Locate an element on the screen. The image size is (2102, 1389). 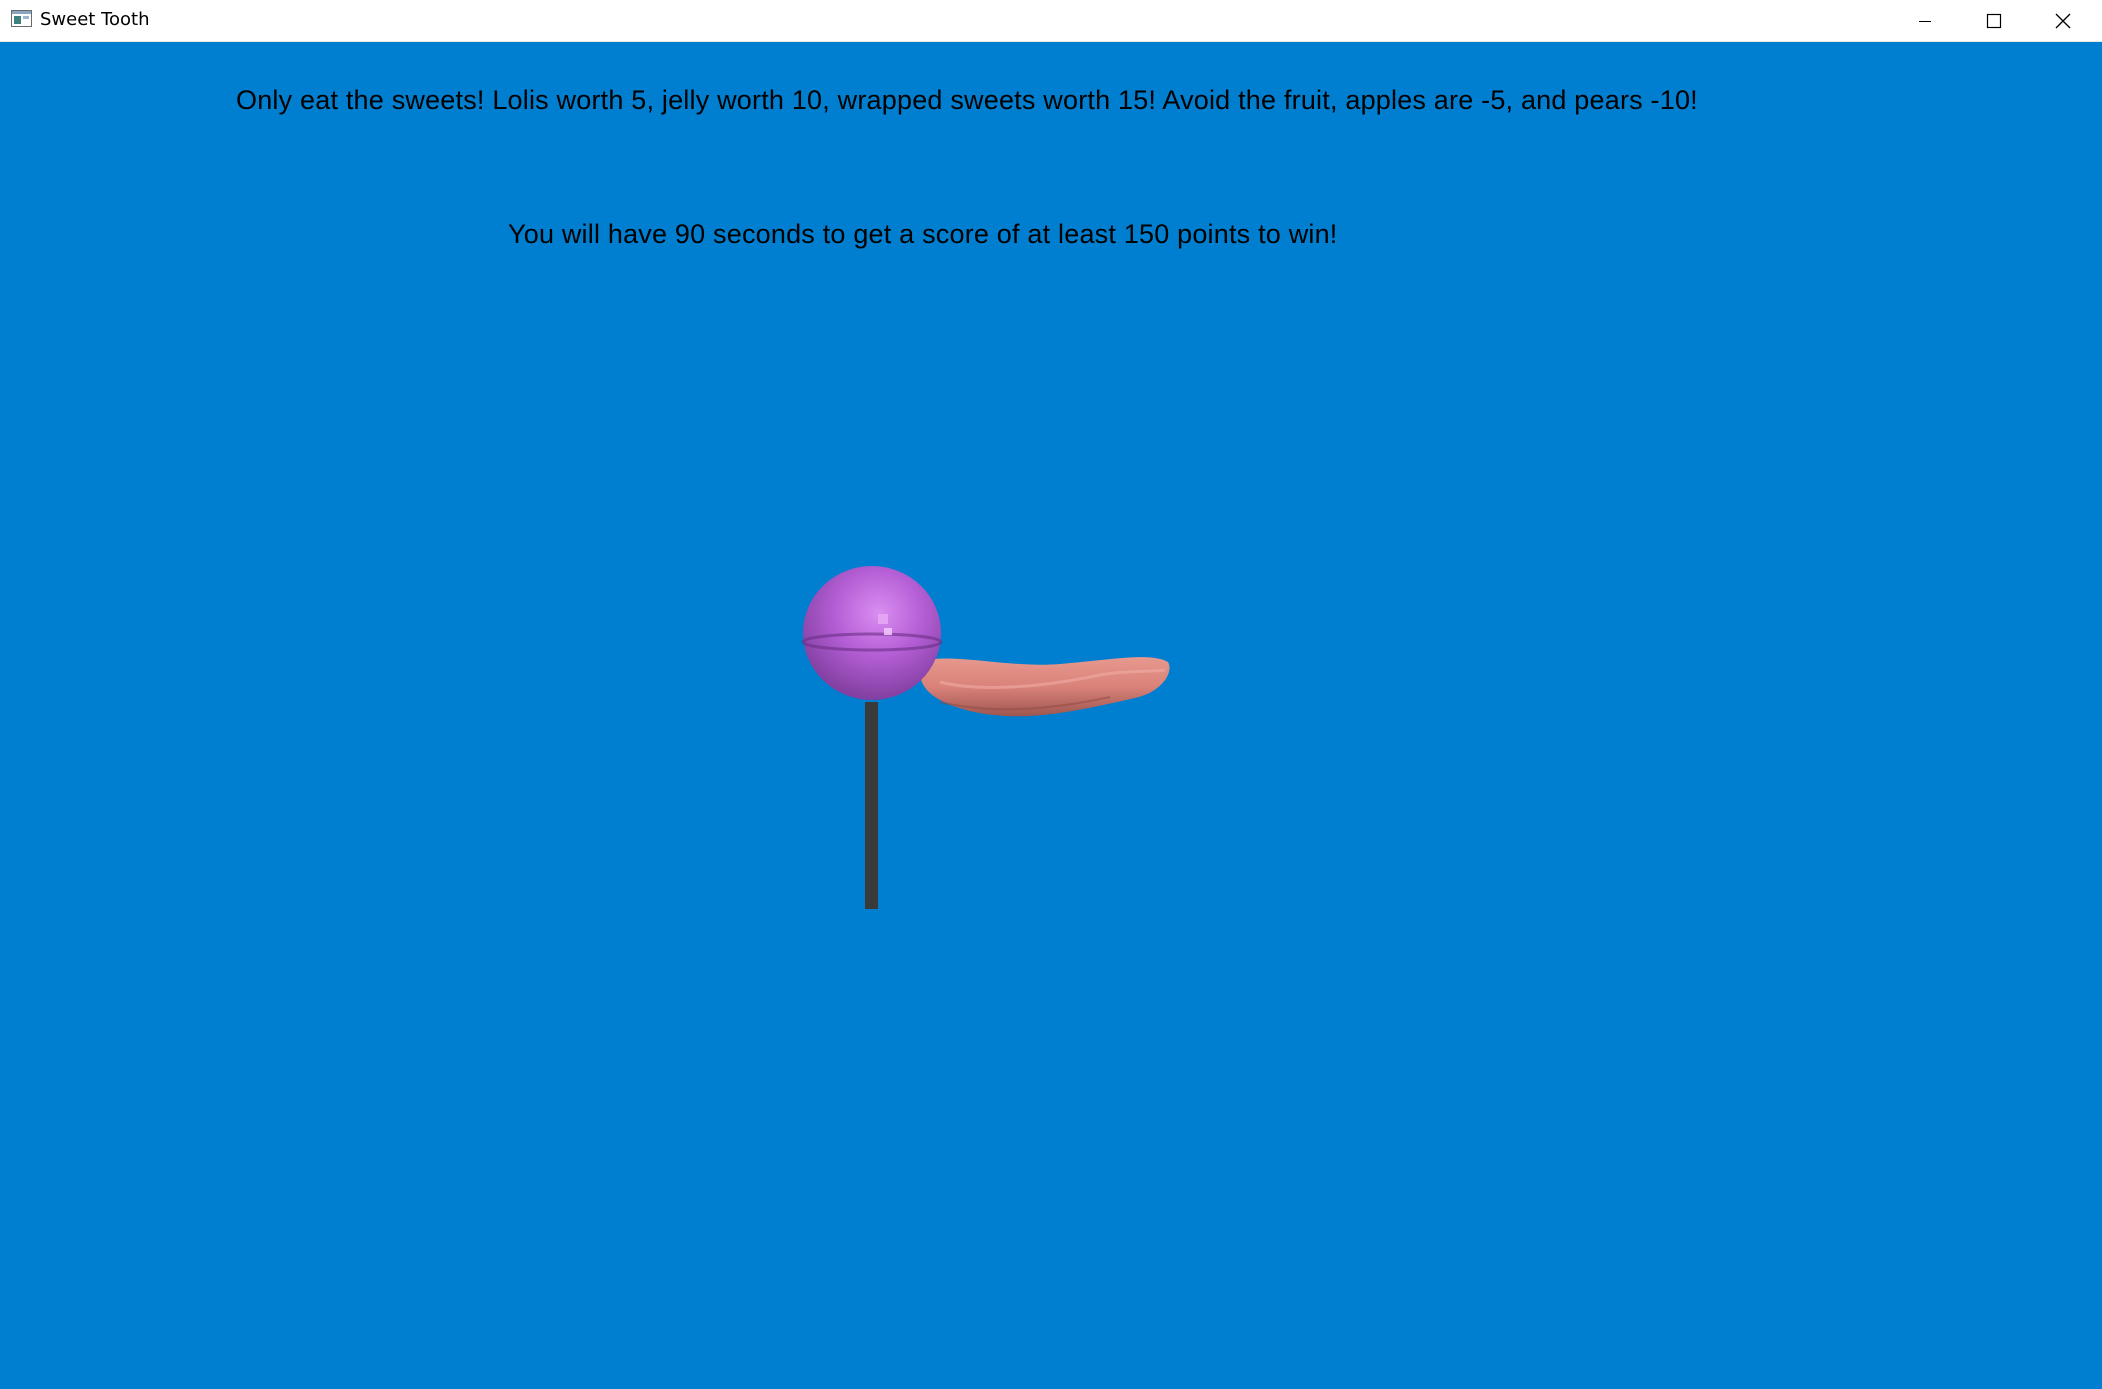
close-icon is located at coordinates (2063, 21).